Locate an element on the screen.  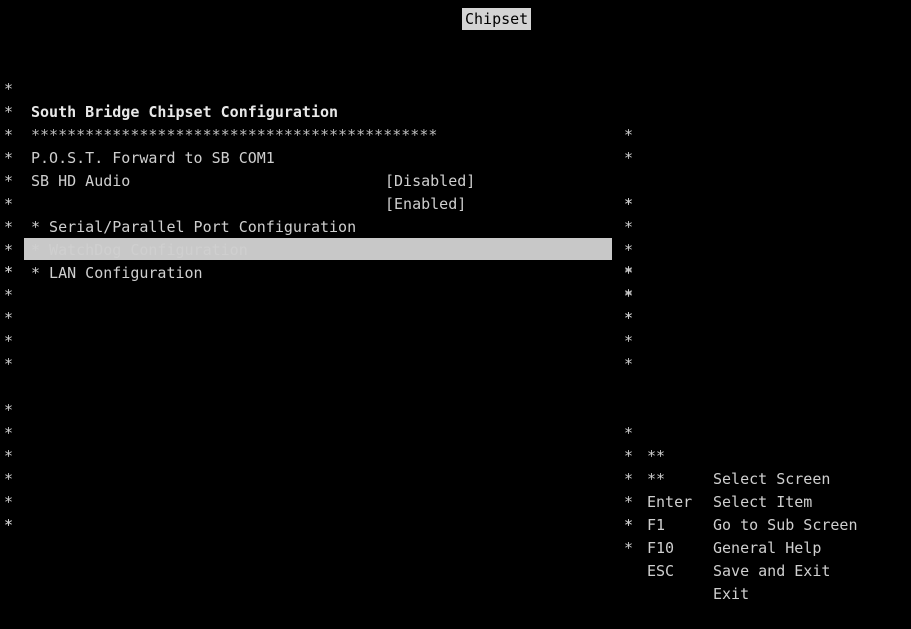
help-key: F10 is located at coordinates (661, 548).